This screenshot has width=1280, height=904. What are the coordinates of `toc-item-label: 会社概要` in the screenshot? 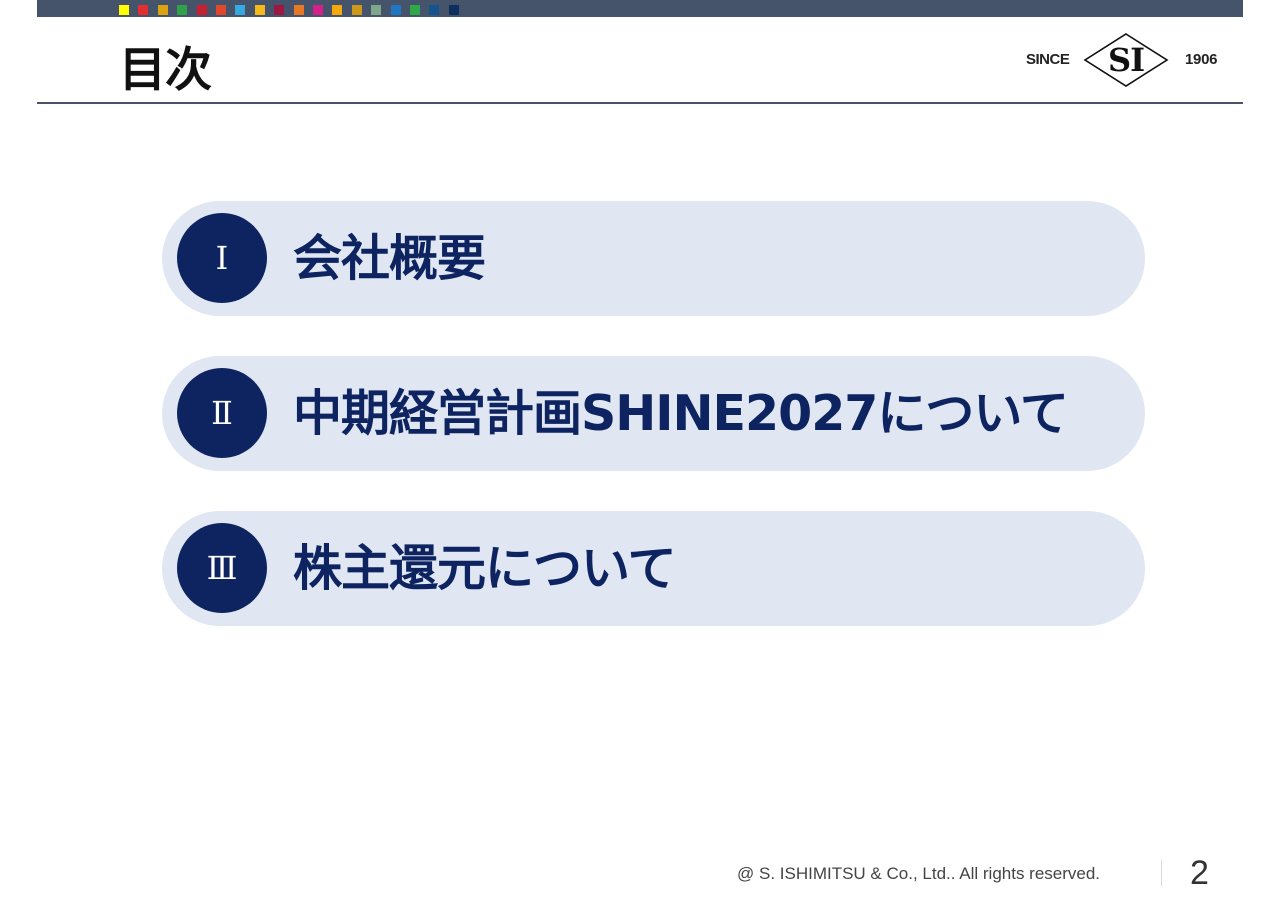 It's located at (389, 258).